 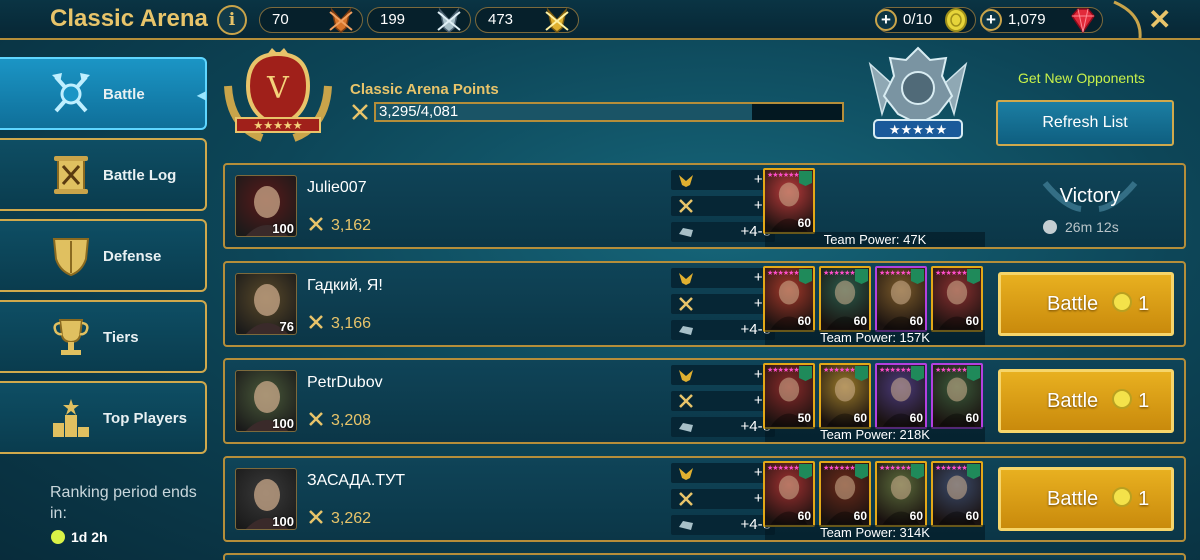 What do you see at coordinates (1073, 401) in the screenshot?
I see `battle-button-label: Battle` at bounding box center [1073, 401].